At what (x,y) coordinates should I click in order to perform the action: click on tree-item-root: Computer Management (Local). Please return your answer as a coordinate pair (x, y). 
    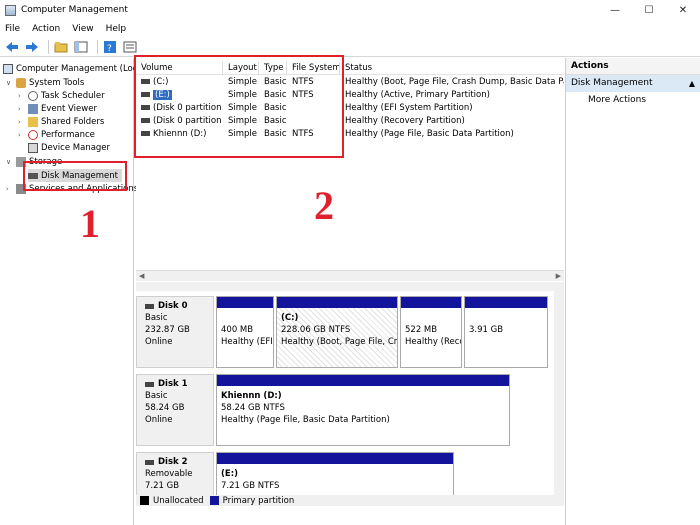
    Looking at the image, I should click on (75, 68).